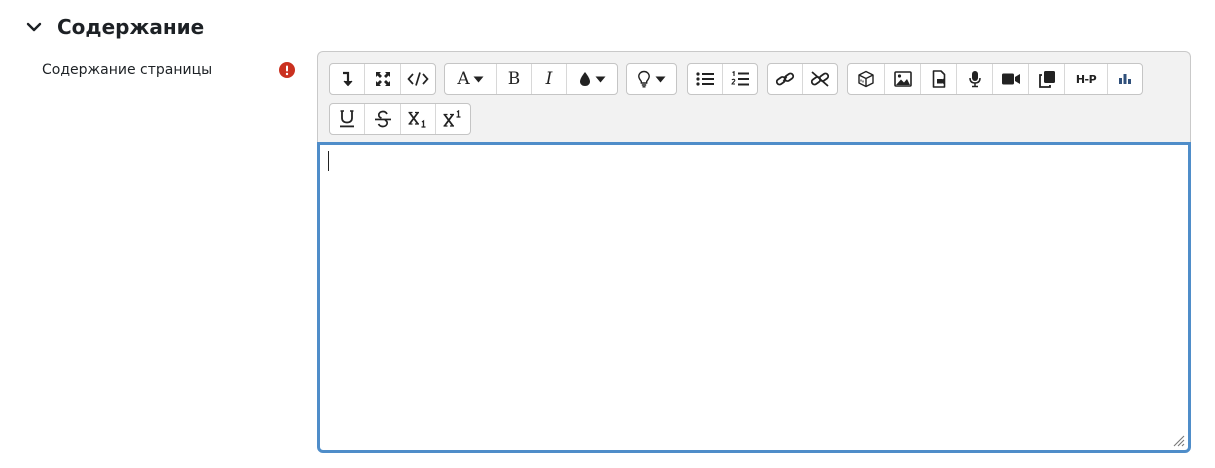 This screenshot has width=1215, height=468. Describe the element at coordinates (592, 79) in the screenshot. I see `highlight-color-button` at that location.